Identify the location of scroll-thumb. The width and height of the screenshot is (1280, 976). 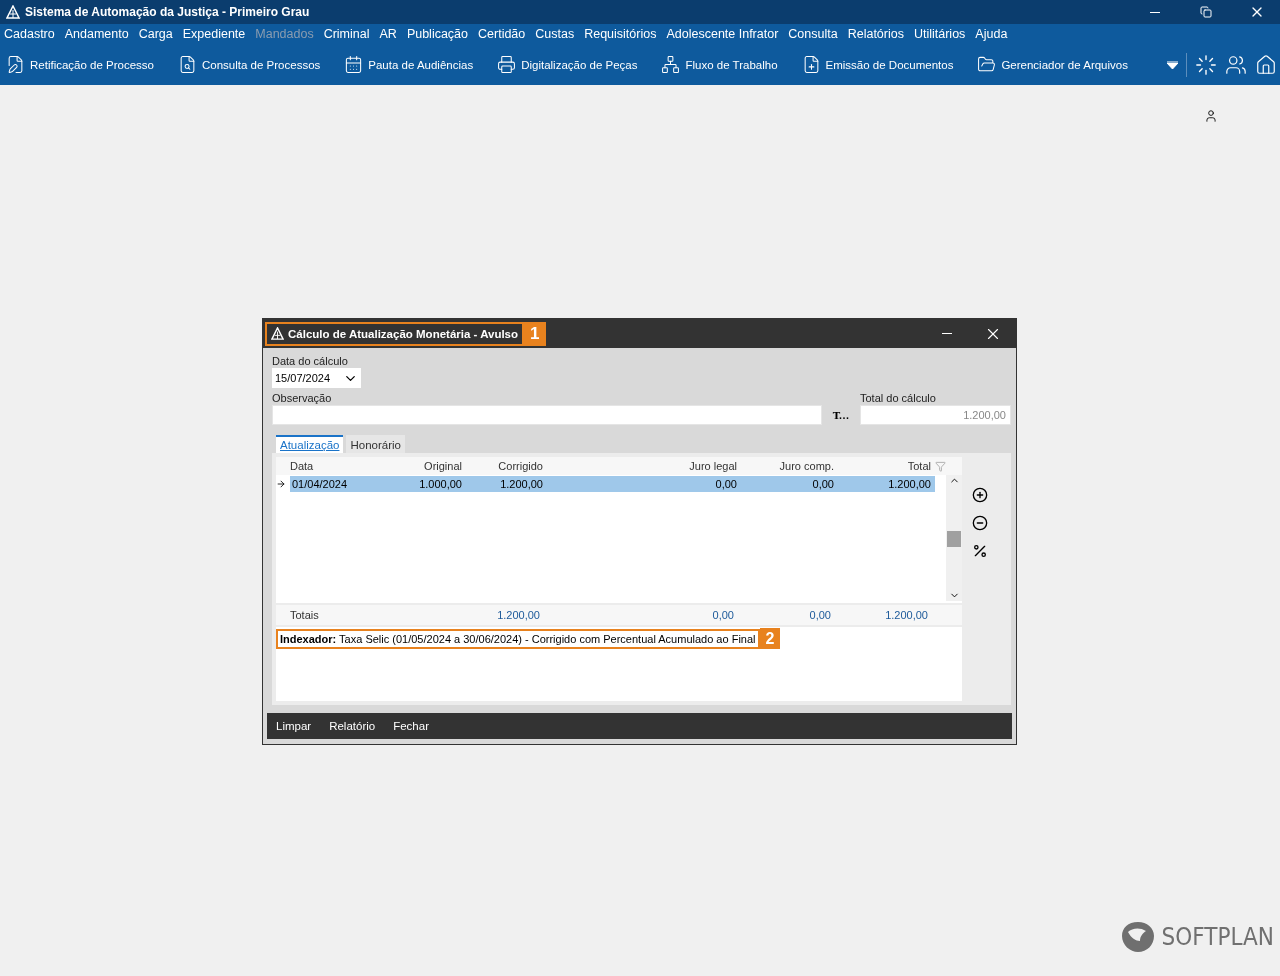
(954, 539).